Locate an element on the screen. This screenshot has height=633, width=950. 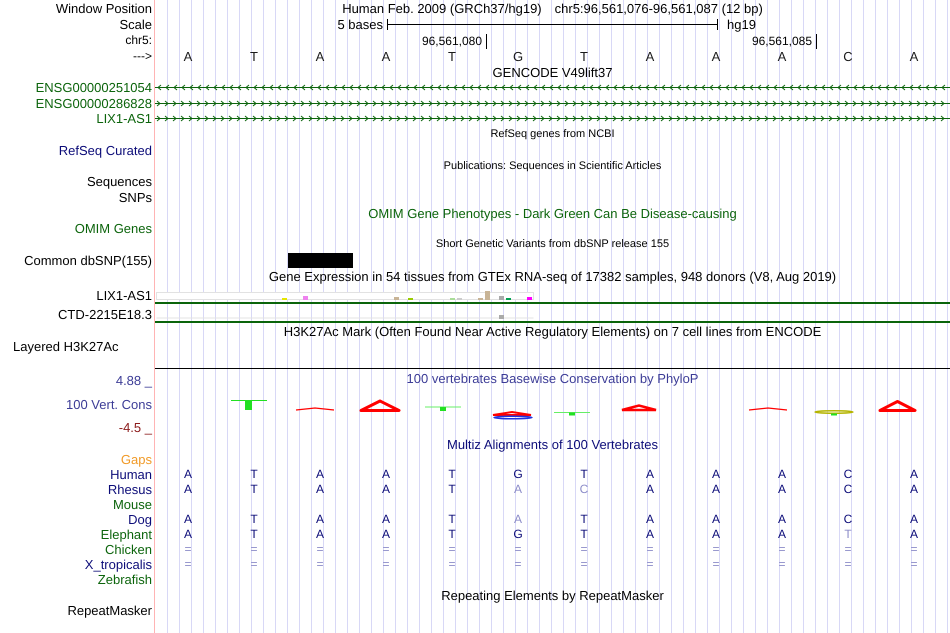
species-label: Human is located at coordinates (131, 474).